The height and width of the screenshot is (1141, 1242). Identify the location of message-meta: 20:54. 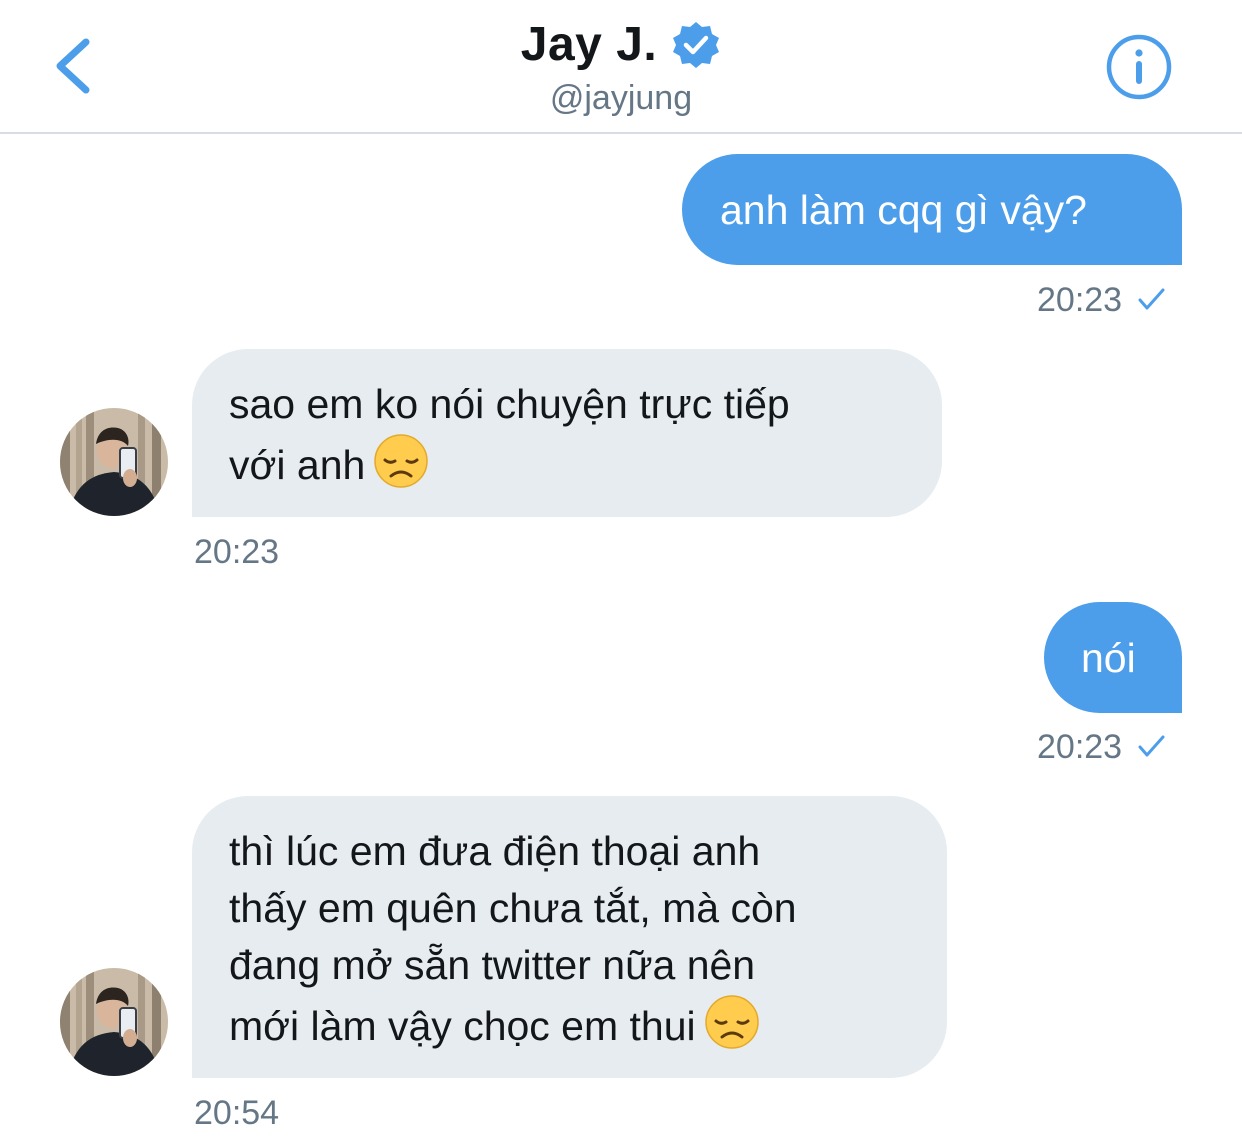
(236, 1113).